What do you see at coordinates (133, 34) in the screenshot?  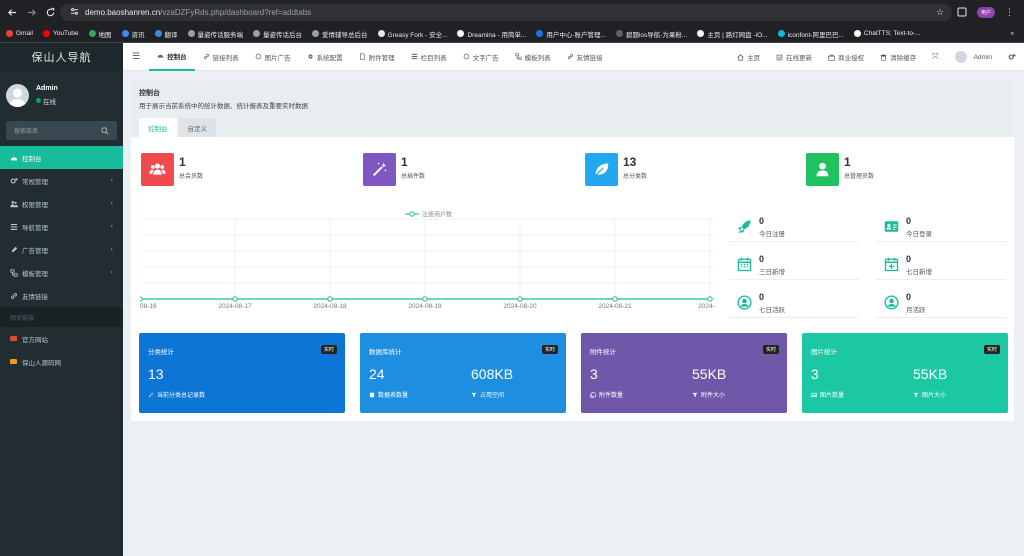 I see `bookmark-item: 资讯` at bounding box center [133, 34].